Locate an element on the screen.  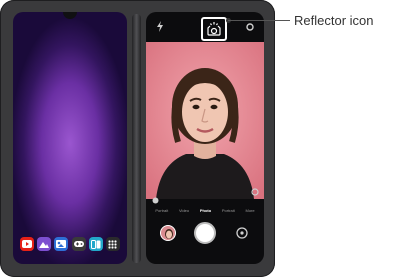
camera-mode-bar: Portrait Video Photo Portrait More is located at coordinates (205, 210).